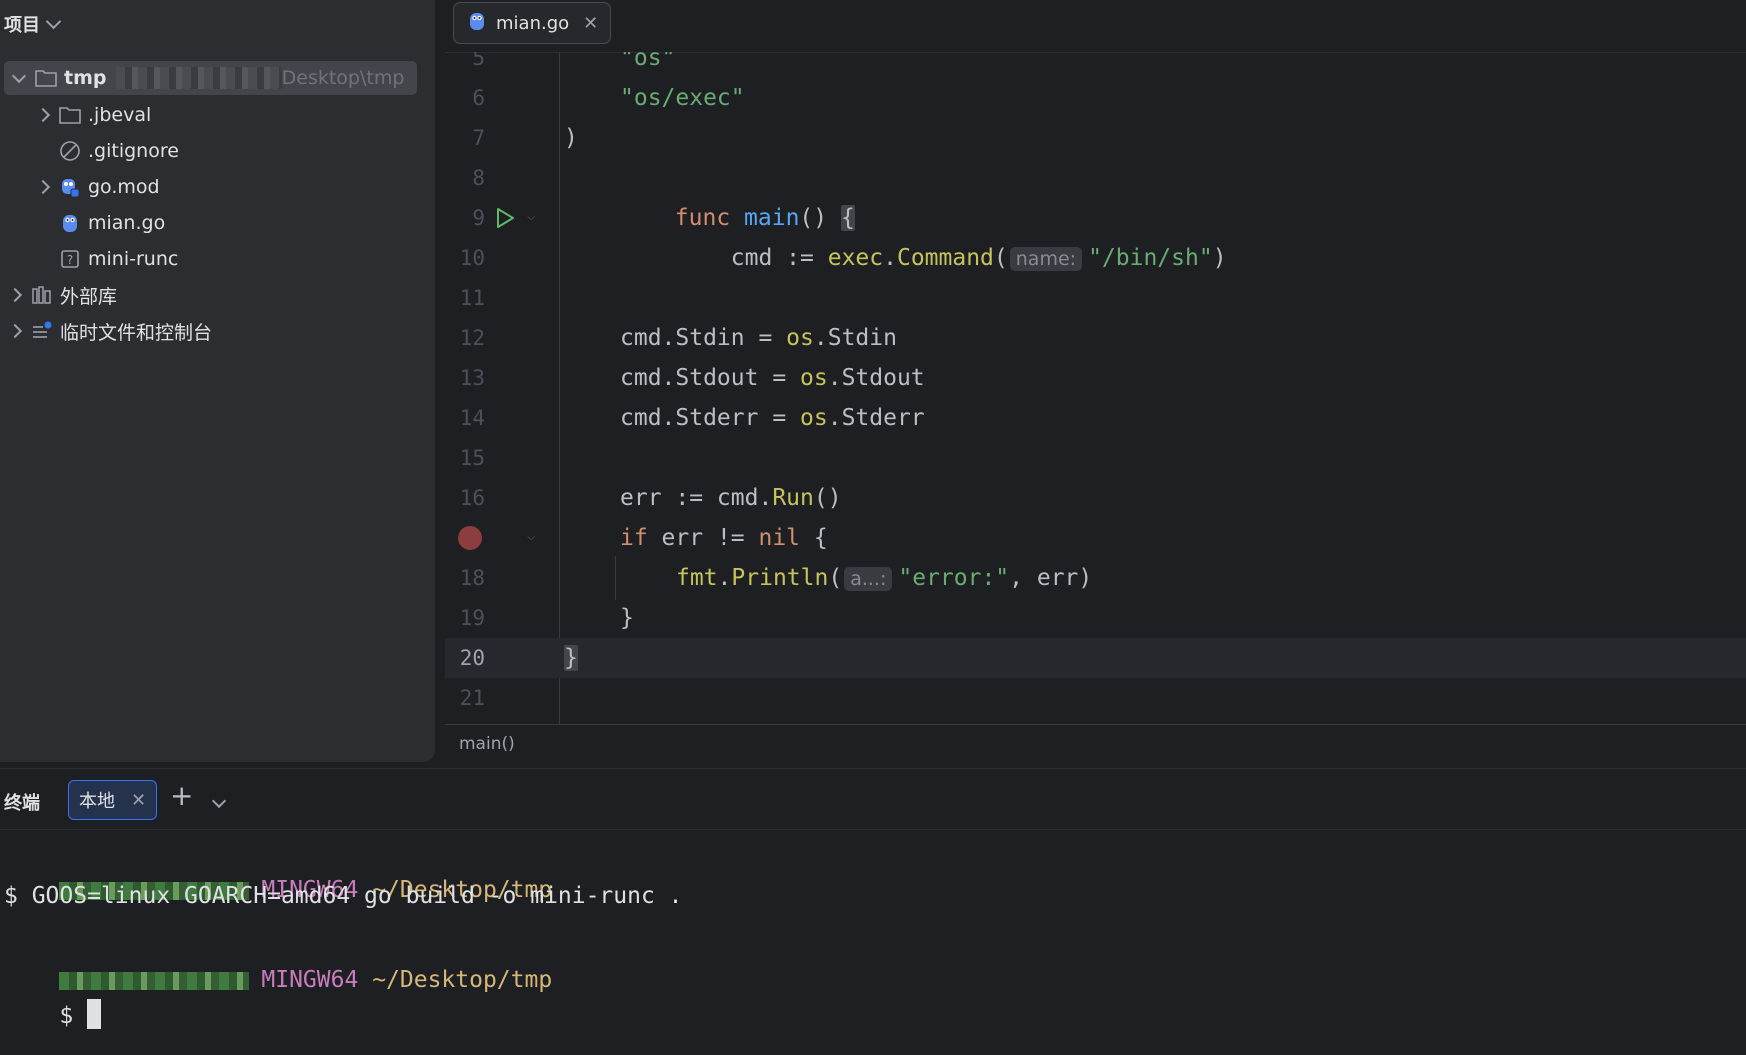 The width and height of the screenshot is (1746, 1055). I want to click on tree-item-external-libraries: 外部库, so click(210, 295).